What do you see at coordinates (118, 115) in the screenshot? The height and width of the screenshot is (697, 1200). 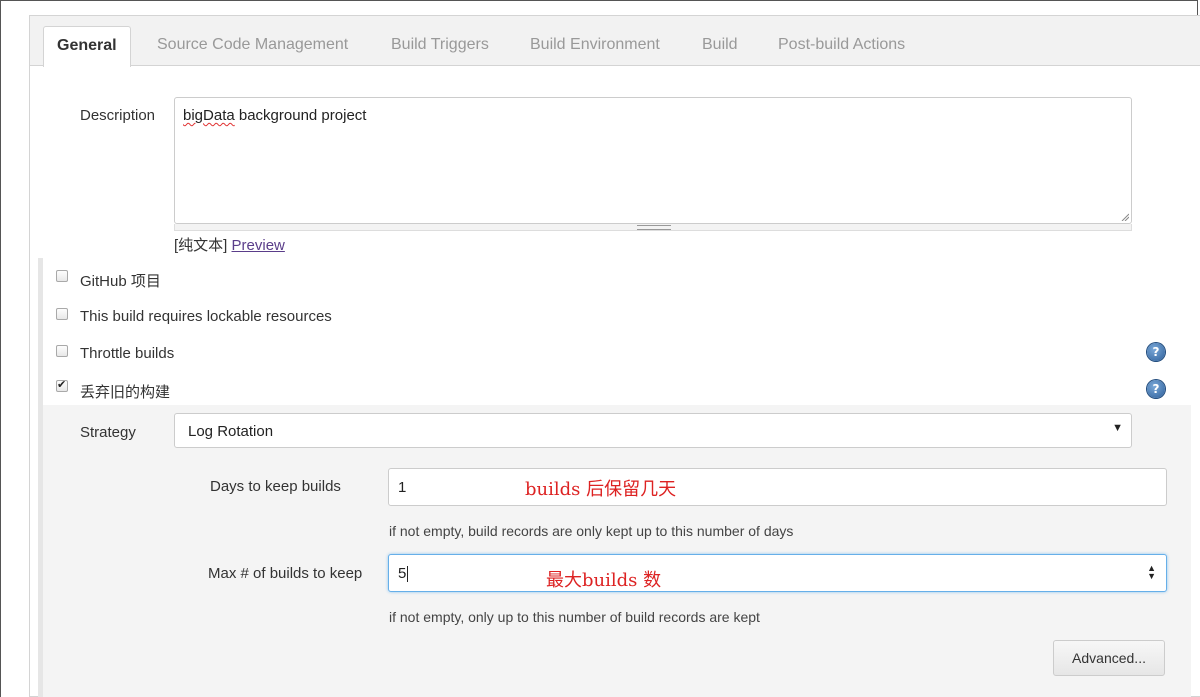 I see `description-label: Description` at bounding box center [118, 115].